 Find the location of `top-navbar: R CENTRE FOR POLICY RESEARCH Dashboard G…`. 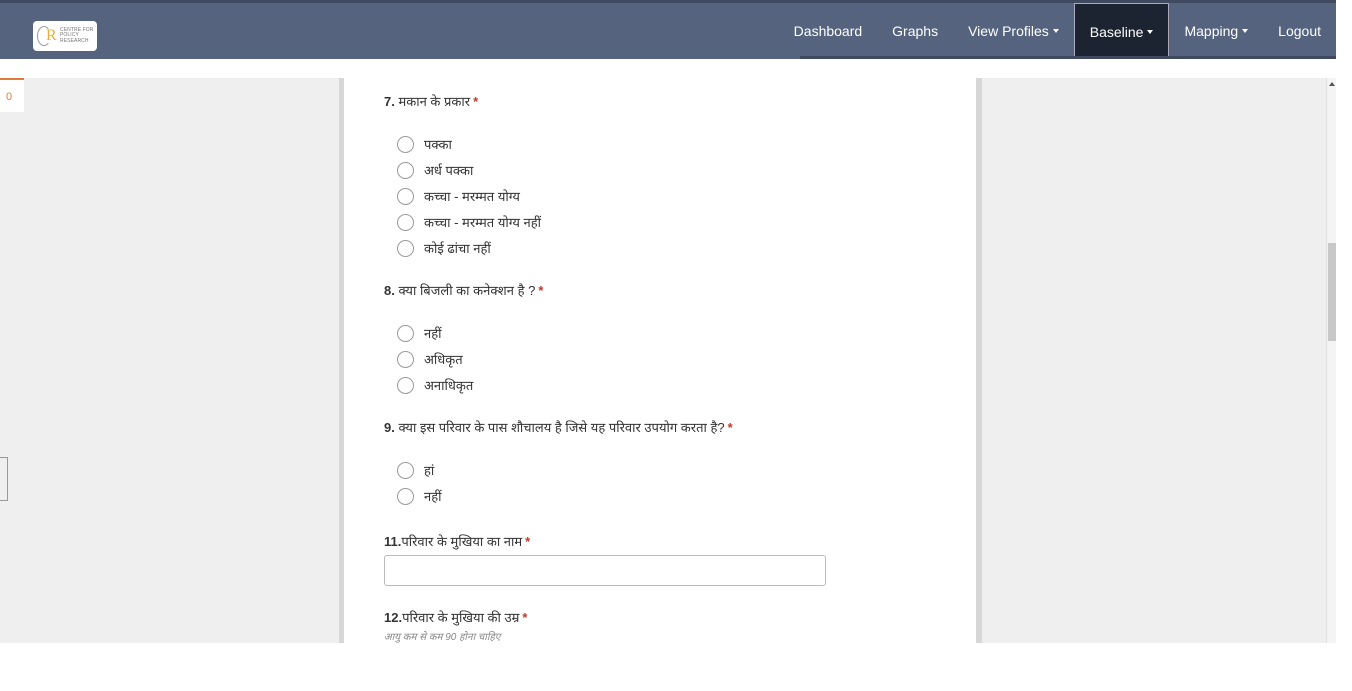

top-navbar: R CENTRE FOR POLICY RESEARCH Dashboard G… is located at coordinates (668, 29).